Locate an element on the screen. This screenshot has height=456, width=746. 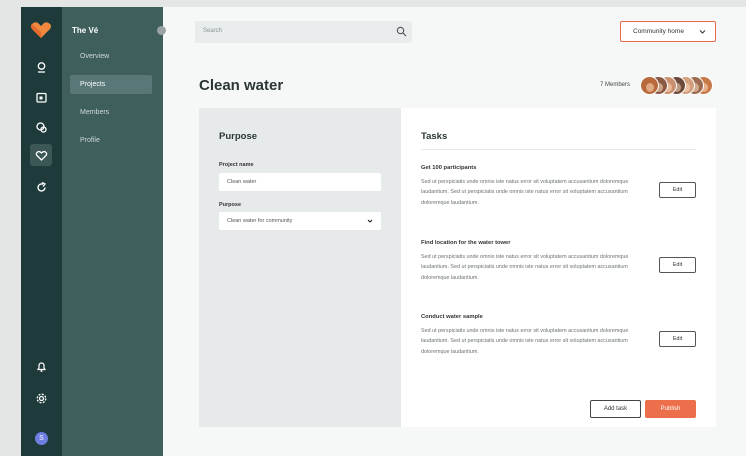
member-avatars is located at coordinates (680, 86).